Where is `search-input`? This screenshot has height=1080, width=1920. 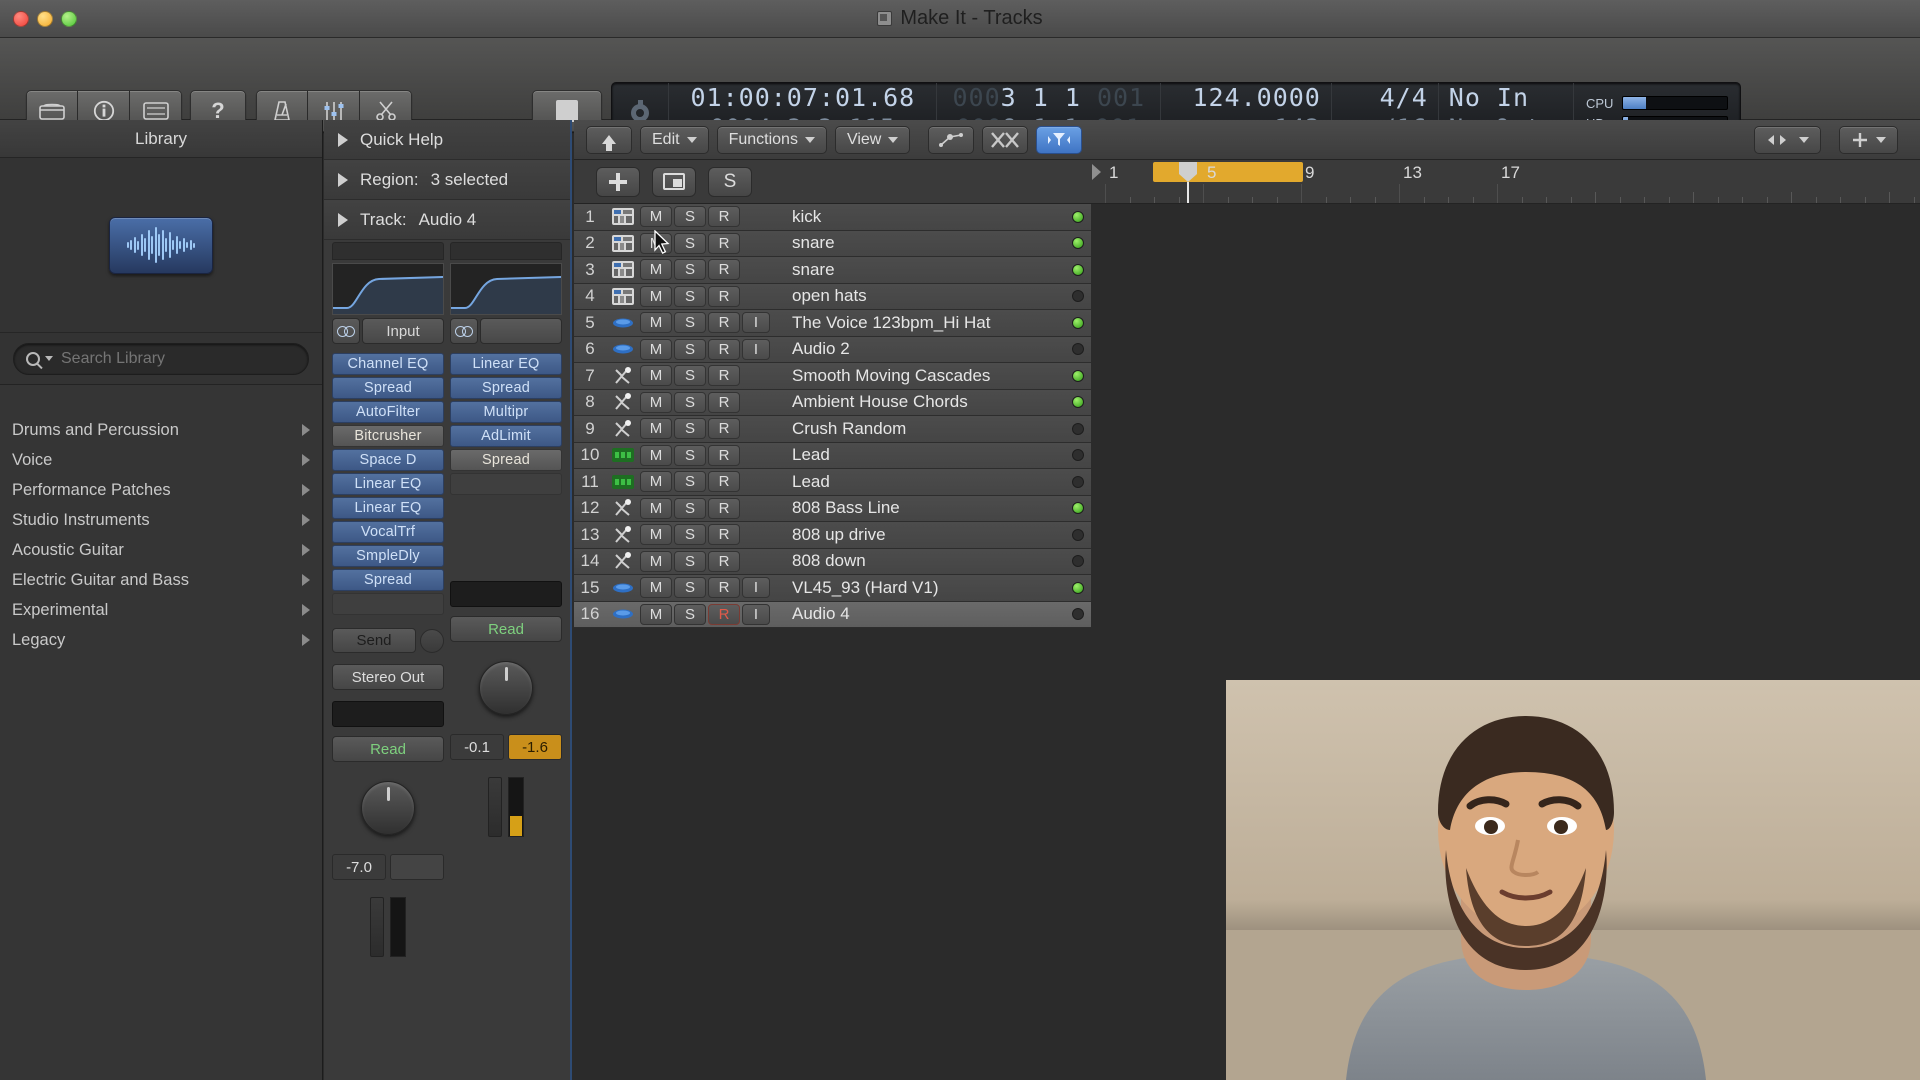
search-input is located at coordinates (178, 358).